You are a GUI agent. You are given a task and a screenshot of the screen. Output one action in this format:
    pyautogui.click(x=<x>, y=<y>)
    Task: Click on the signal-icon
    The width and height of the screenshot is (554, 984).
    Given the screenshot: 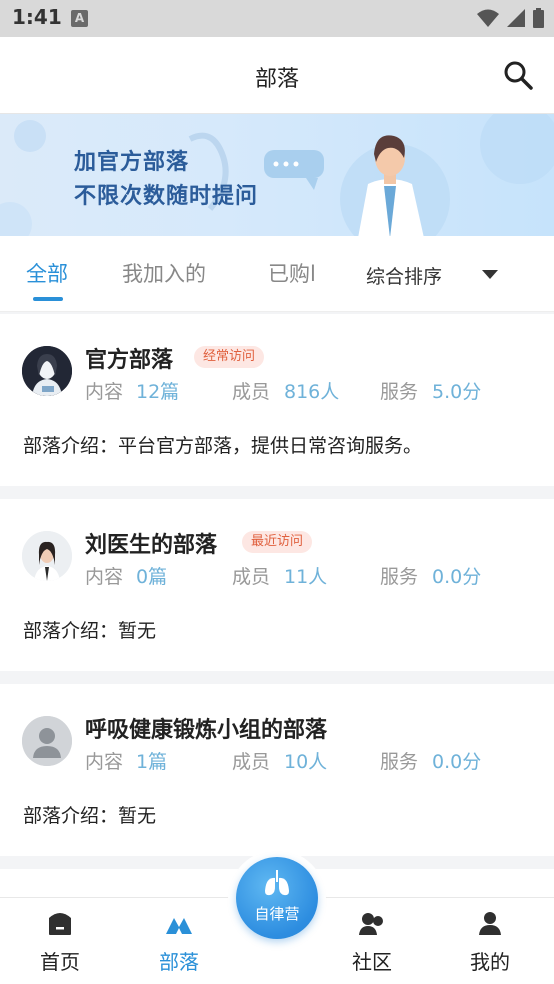 What is the action you would take?
    pyautogui.click(x=516, y=18)
    